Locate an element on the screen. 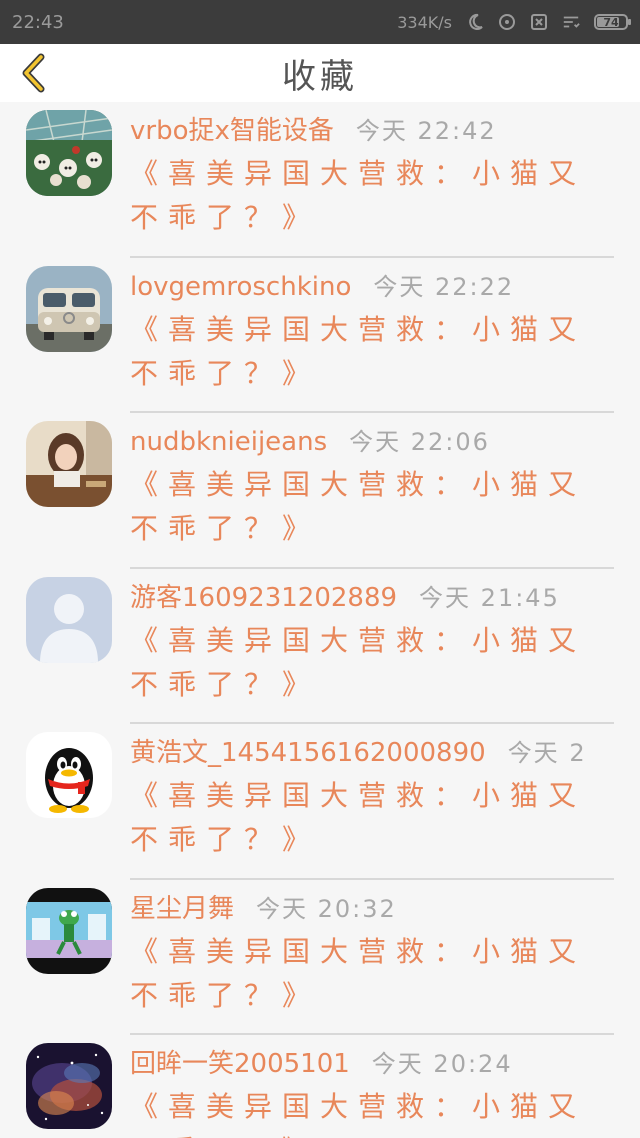  status-icons: 334K/s 74 is located at coordinates (514, 22).